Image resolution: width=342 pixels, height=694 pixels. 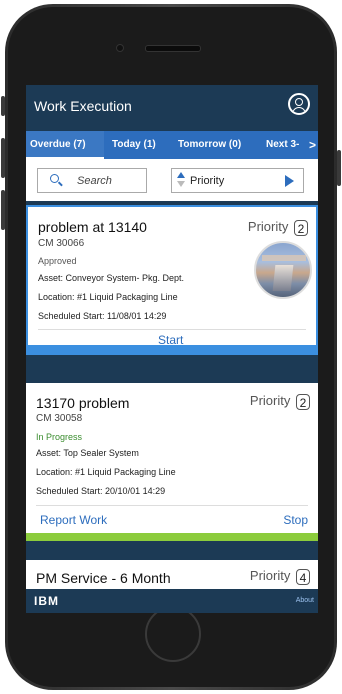 What do you see at coordinates (59, 418) in the screenshot?
I see `work-order-id: CM 30058` at bounding box center [59, 418].